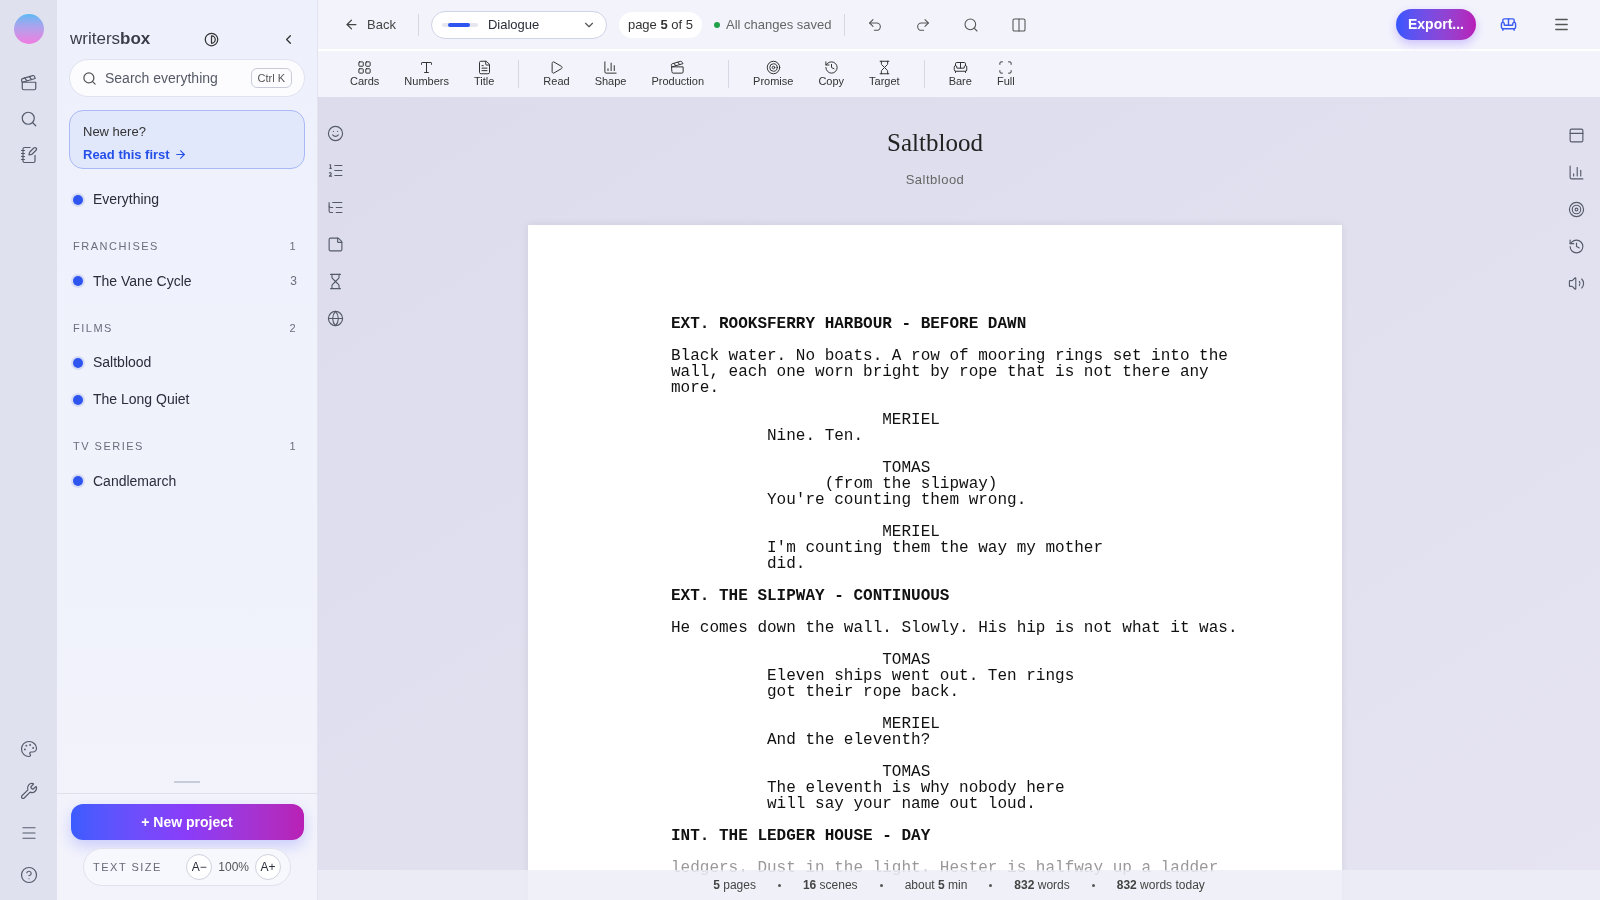  Describe the element at coordinates (125, 481) in the screenshot. I see `sidebar-item: Candlemarch` at that location.